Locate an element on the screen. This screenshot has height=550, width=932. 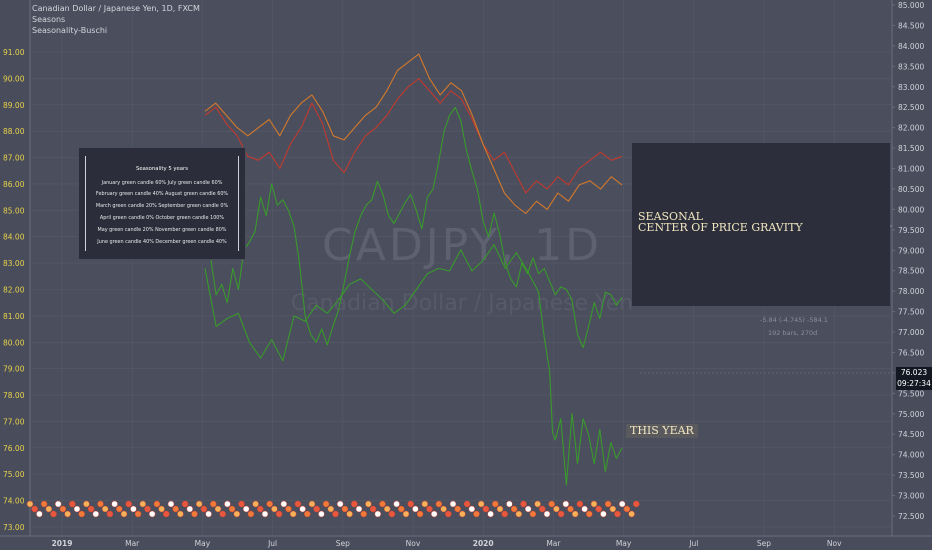
right-axis-tick: 75.000 is located at coordinates (911, 414).